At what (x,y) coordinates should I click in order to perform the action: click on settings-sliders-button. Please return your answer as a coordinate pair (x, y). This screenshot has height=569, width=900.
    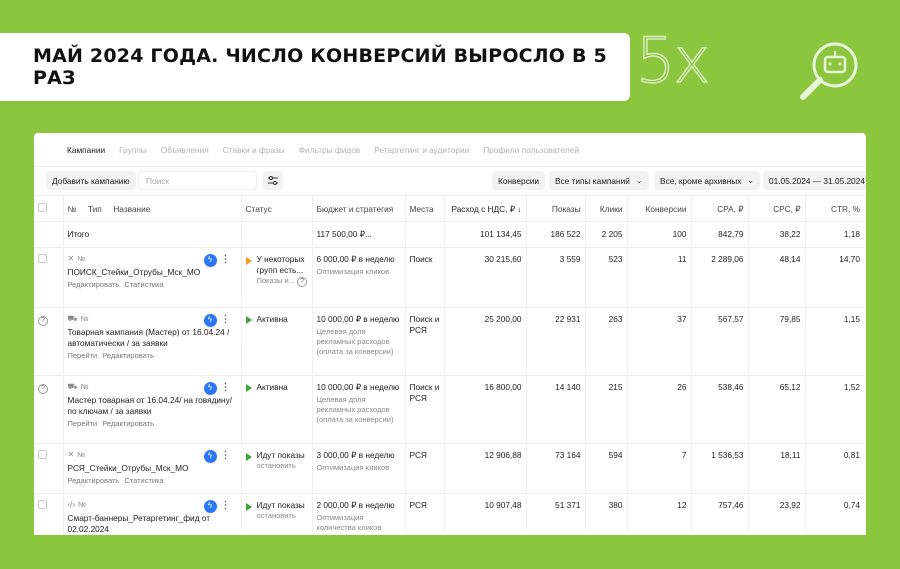
    Looking at the image, I should click on (273, 180).